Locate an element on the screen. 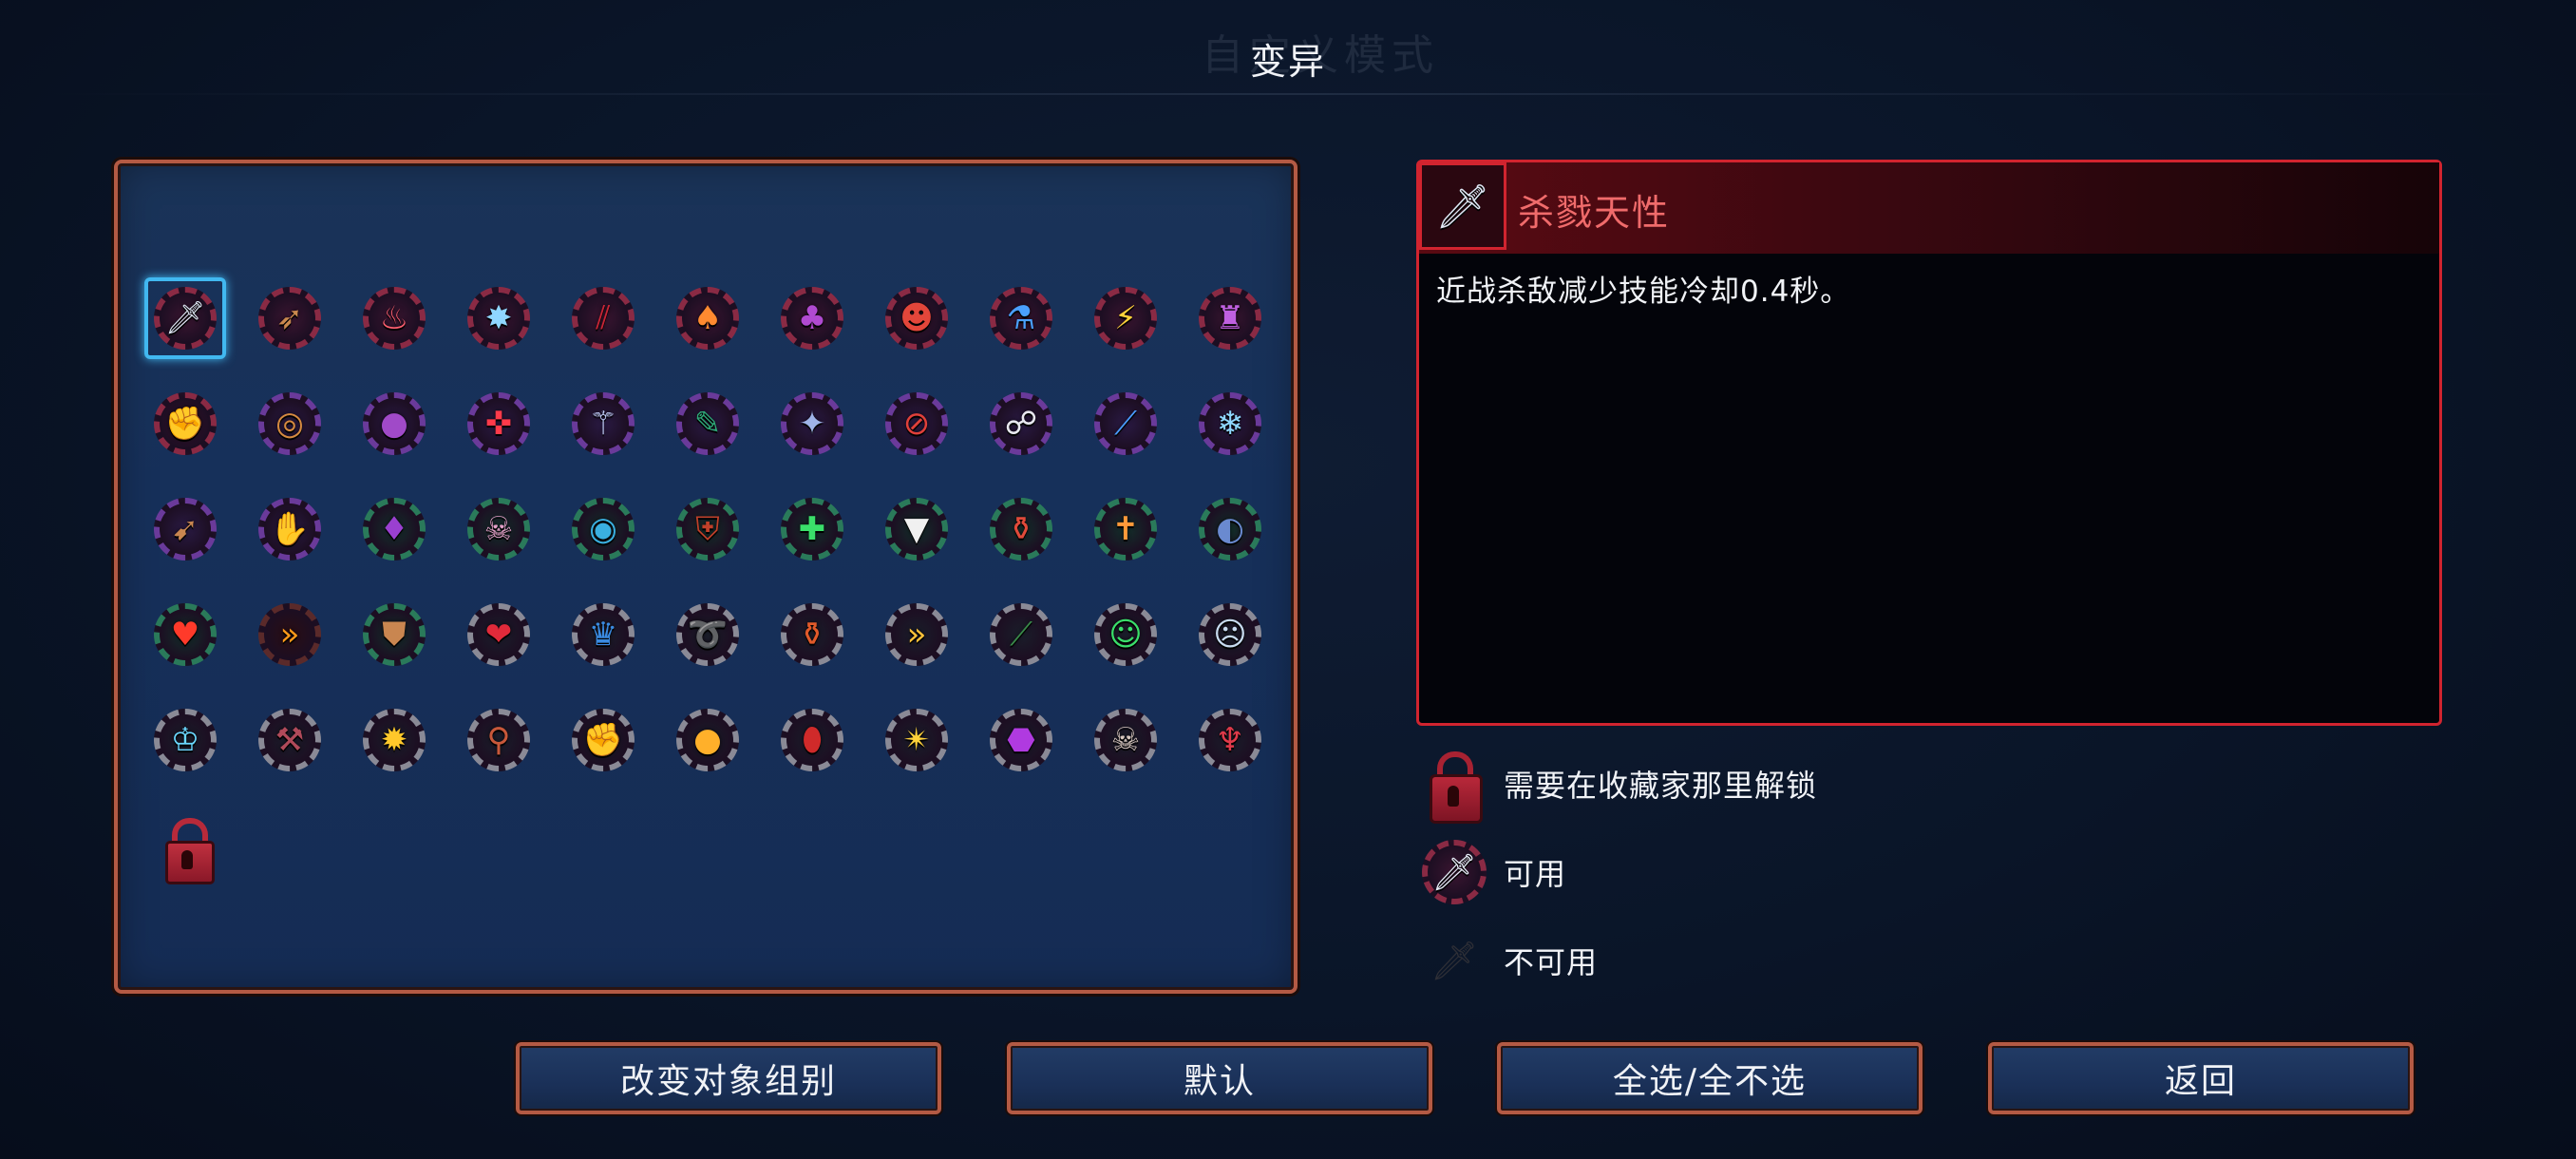 Image resolution: width=2576 pixels, height=1159 pixels. change-group-button: 改变对象组别 is located at coordinates (728, 1078).